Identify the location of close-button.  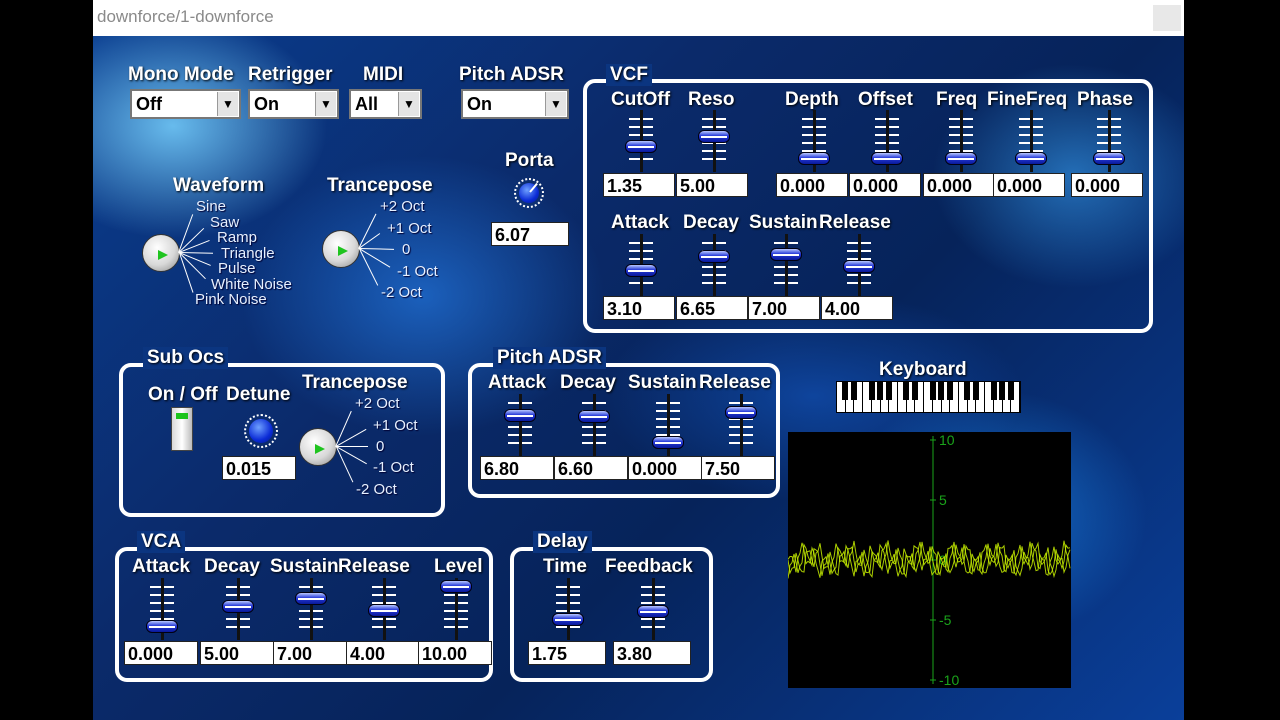
(1167, 18).